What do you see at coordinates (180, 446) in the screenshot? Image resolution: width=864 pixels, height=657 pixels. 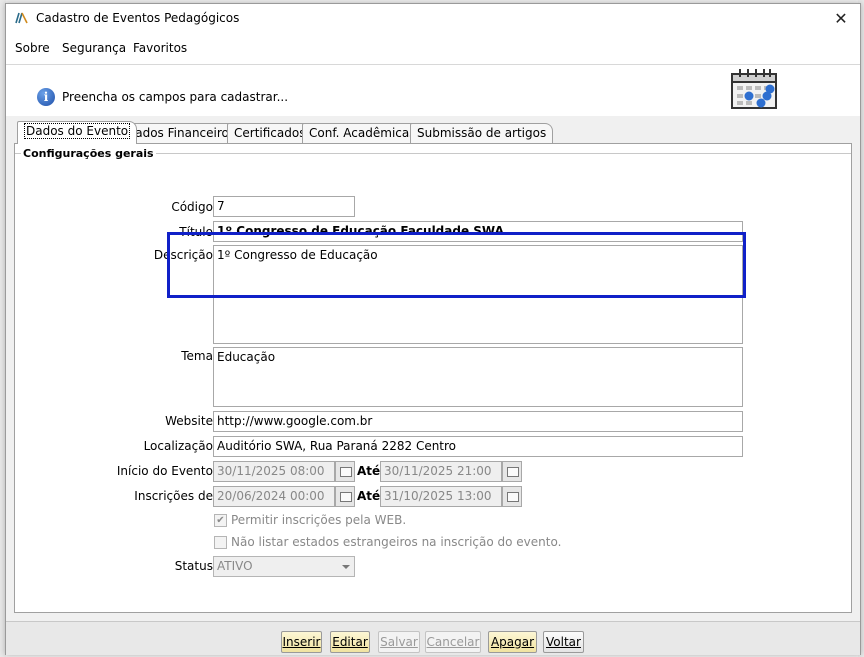 I see `localizacao-label: Localização:` at bounding box center [180, 446].